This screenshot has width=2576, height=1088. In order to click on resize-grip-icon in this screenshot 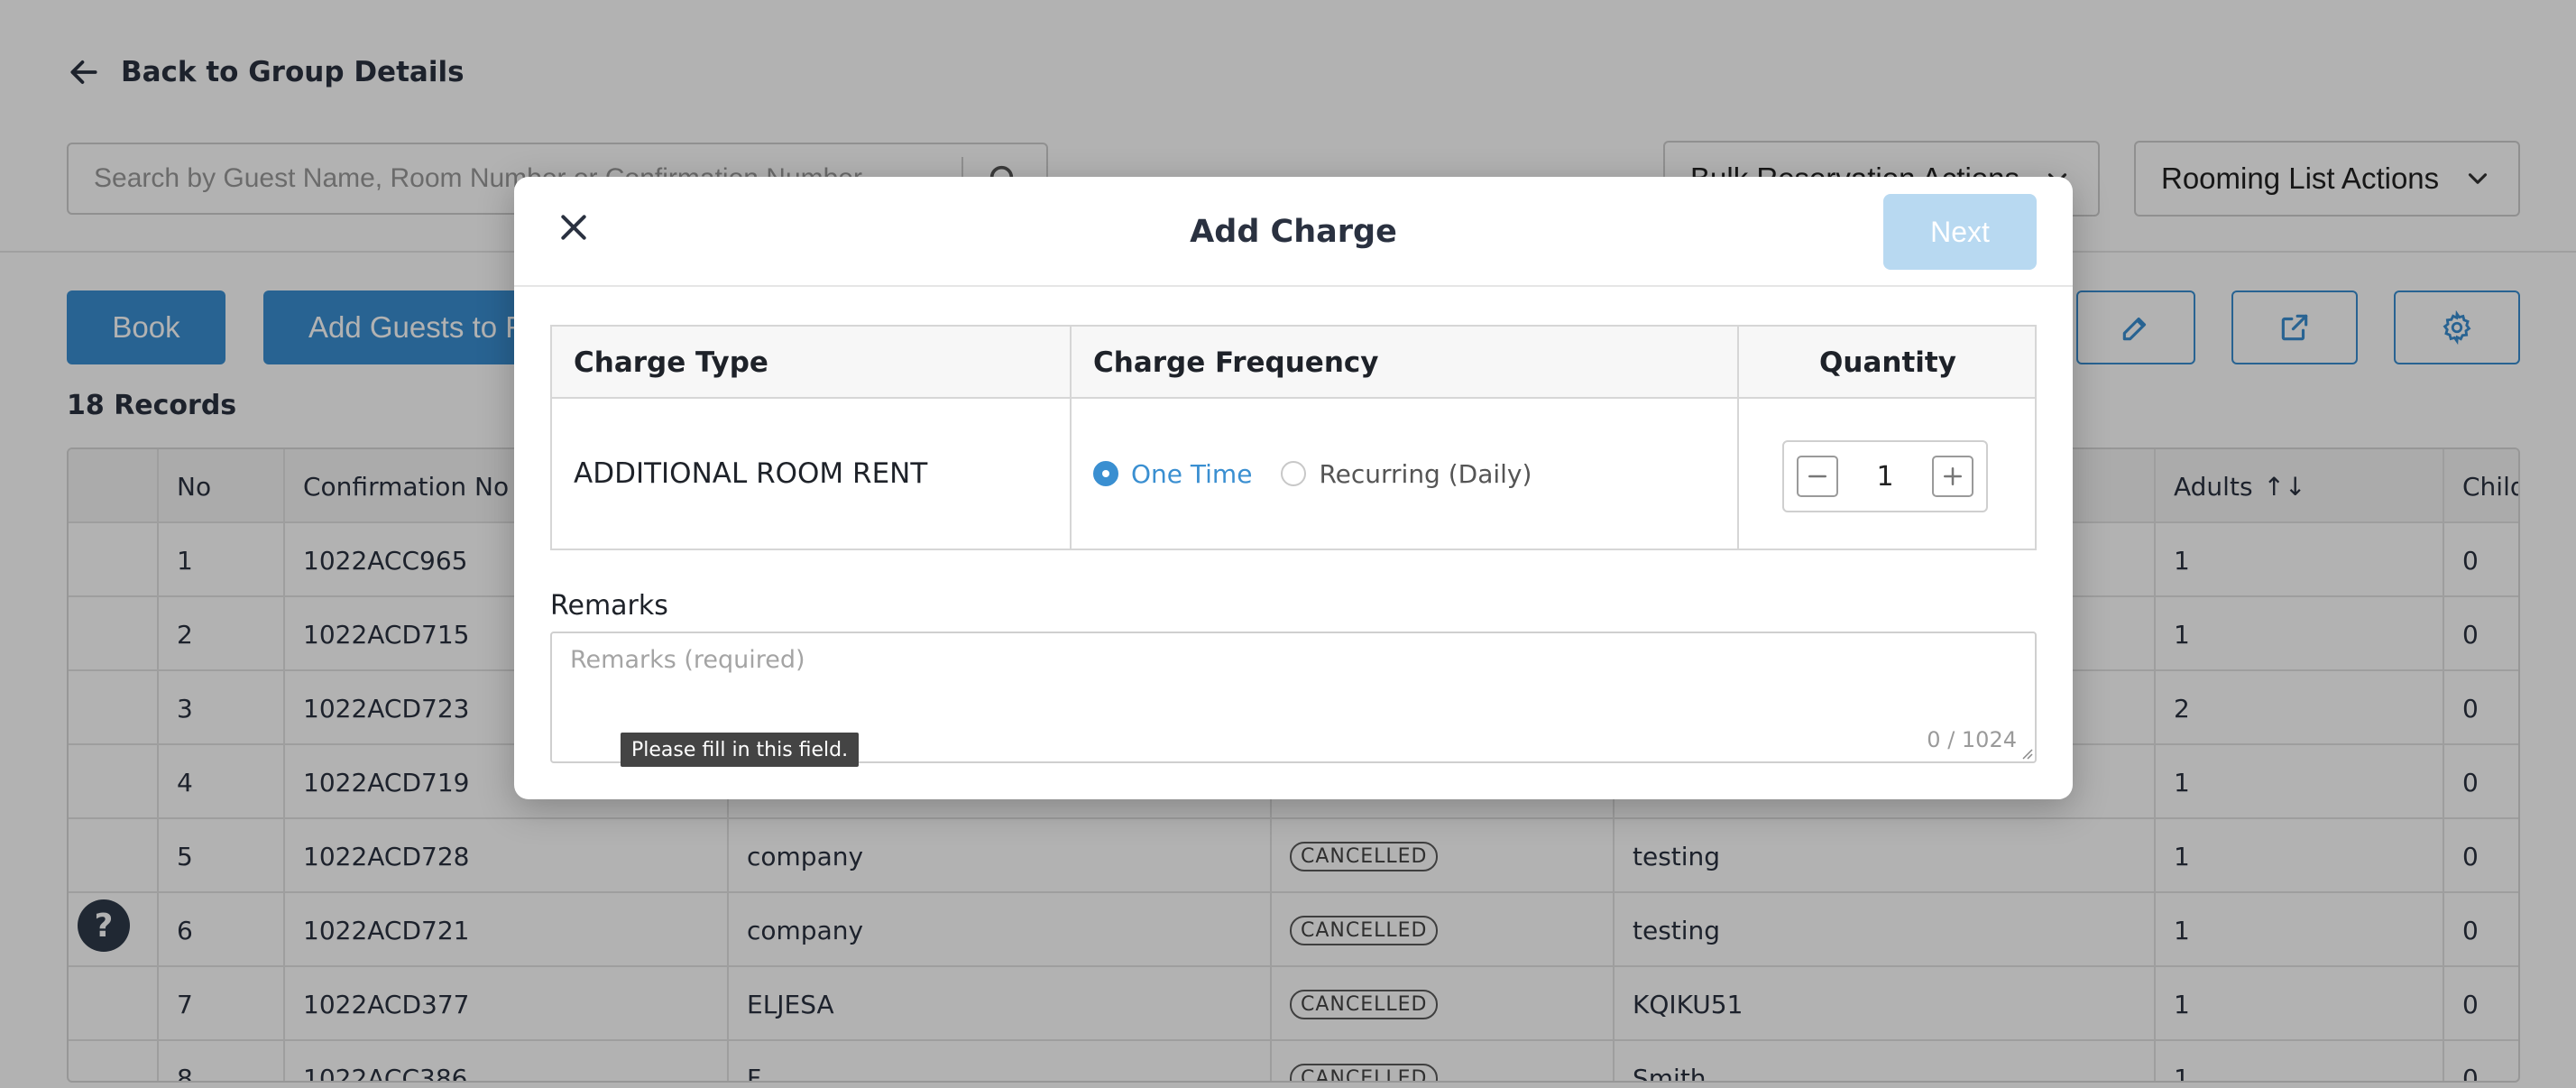, I will do `click(2026, 752)`.